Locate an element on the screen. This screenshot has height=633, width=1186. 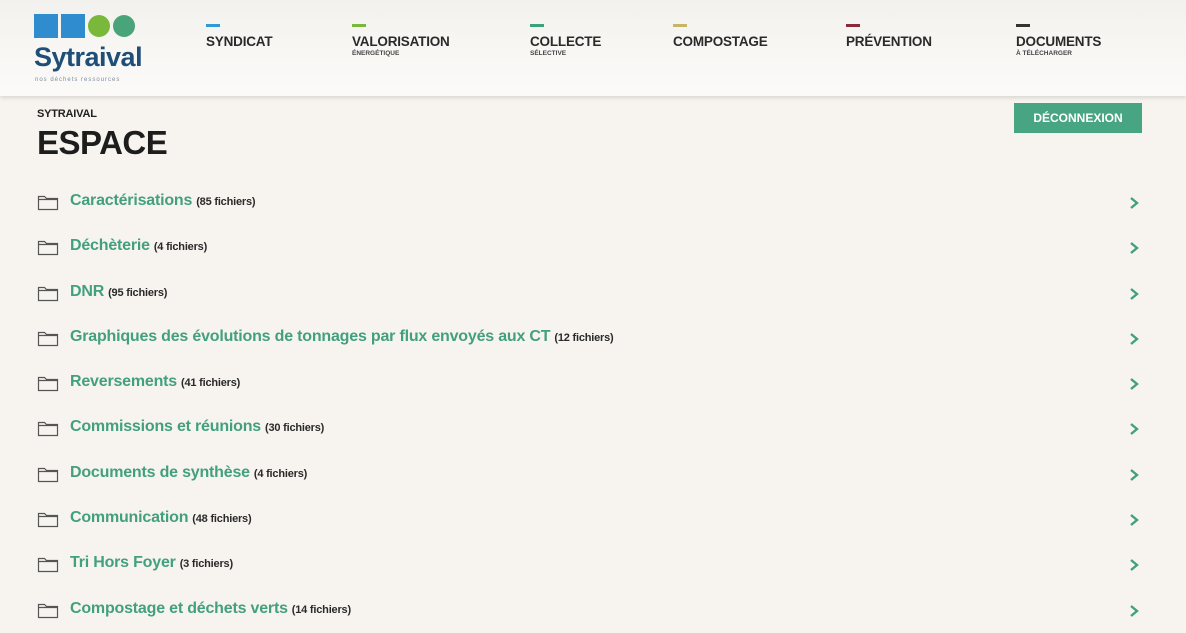
nav-item-collecte: COLLECTE SÉLECTIVE is located at coordinates (565, 40).